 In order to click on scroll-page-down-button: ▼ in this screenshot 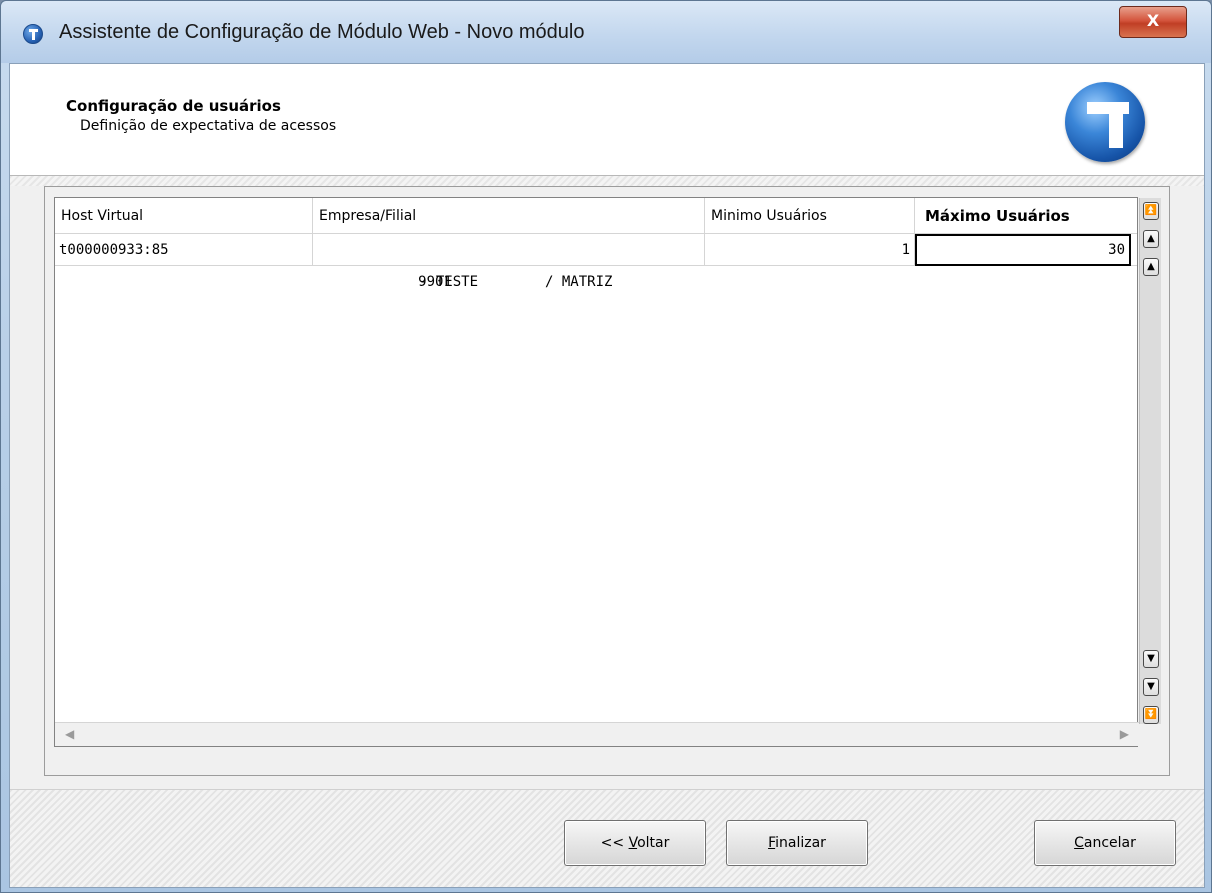, I will do `click(1151, 687)`.